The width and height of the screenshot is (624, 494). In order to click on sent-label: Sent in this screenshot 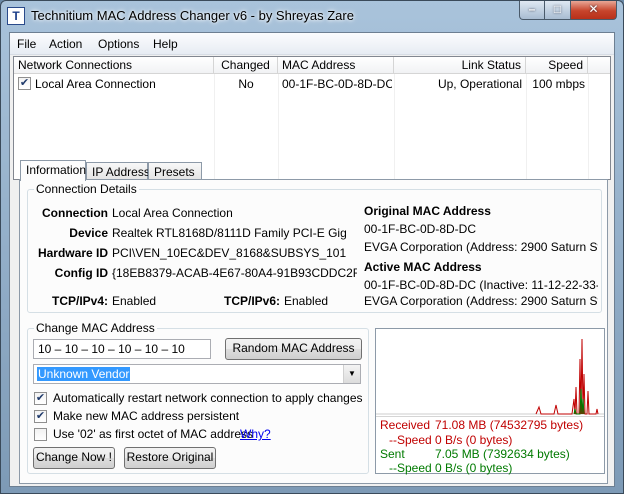, I will do `click(392, 454)`.